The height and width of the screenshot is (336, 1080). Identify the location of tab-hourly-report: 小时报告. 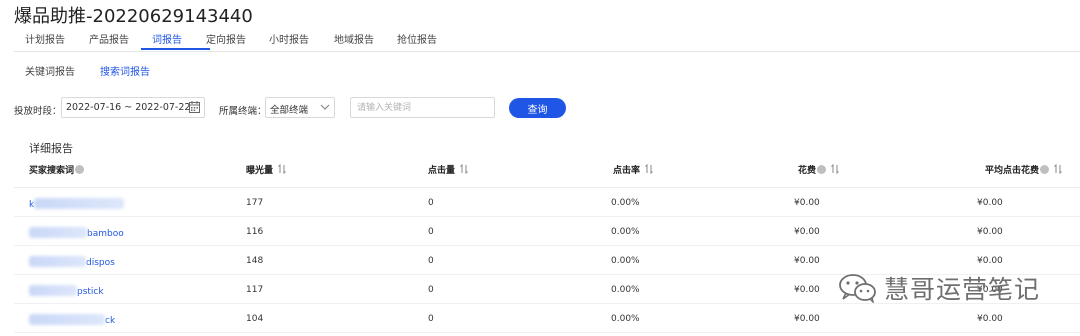
(289, 38).